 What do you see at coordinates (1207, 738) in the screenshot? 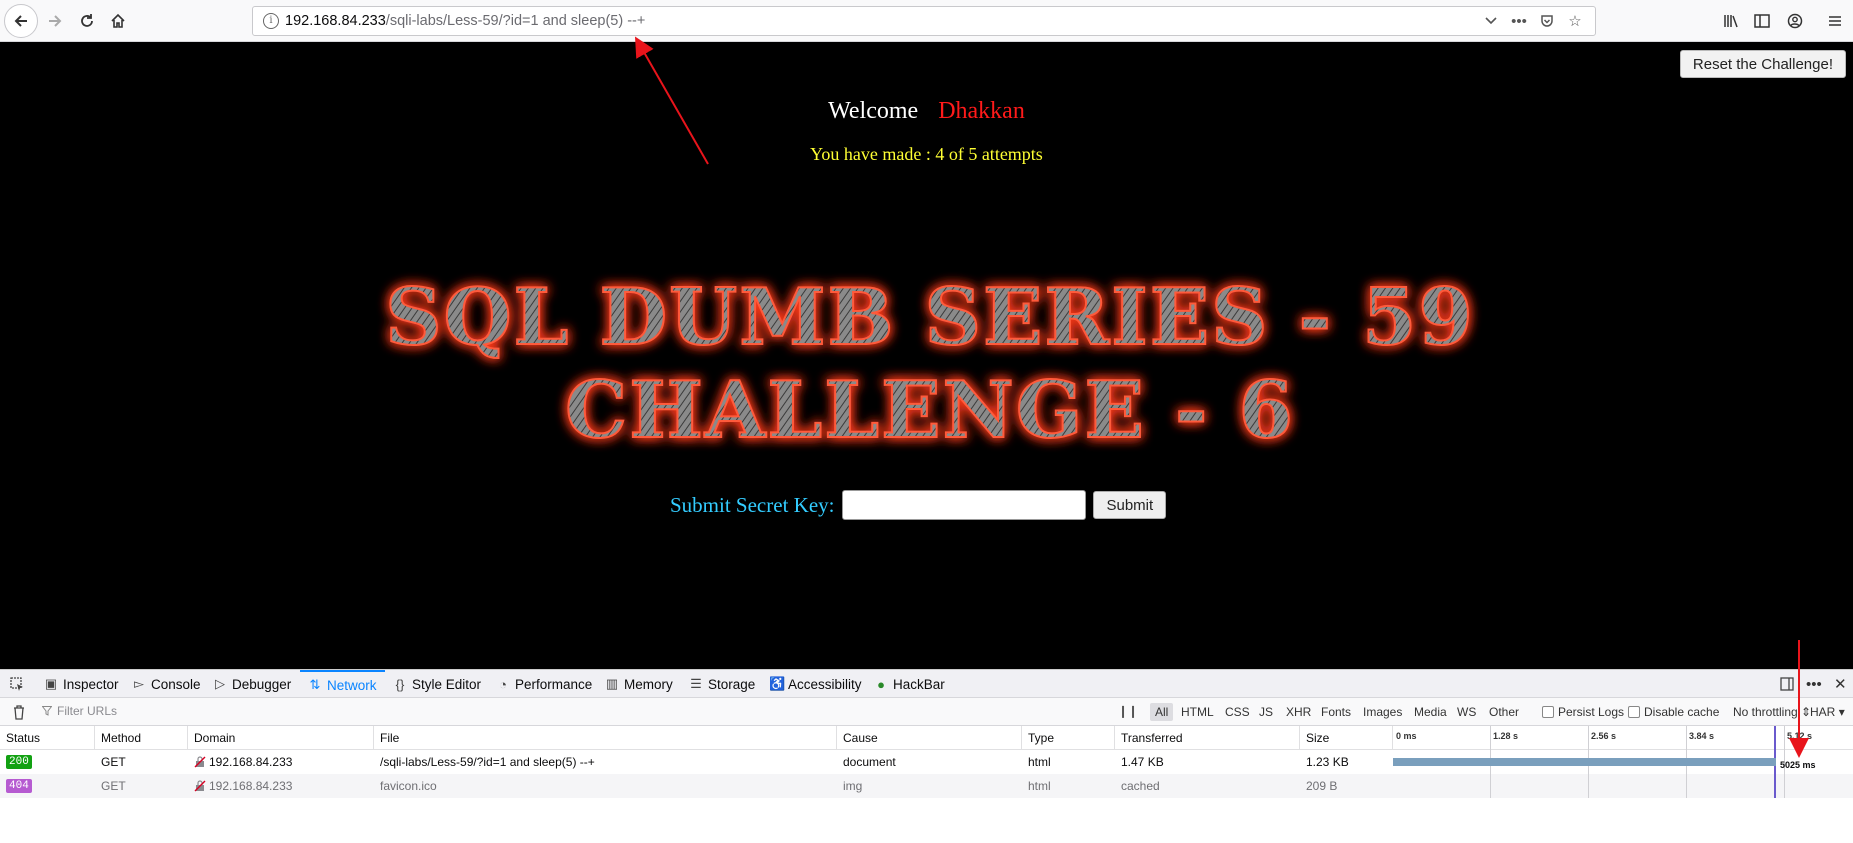
I see `col-transferred: Transferred` at bounding box center [1207, 738].